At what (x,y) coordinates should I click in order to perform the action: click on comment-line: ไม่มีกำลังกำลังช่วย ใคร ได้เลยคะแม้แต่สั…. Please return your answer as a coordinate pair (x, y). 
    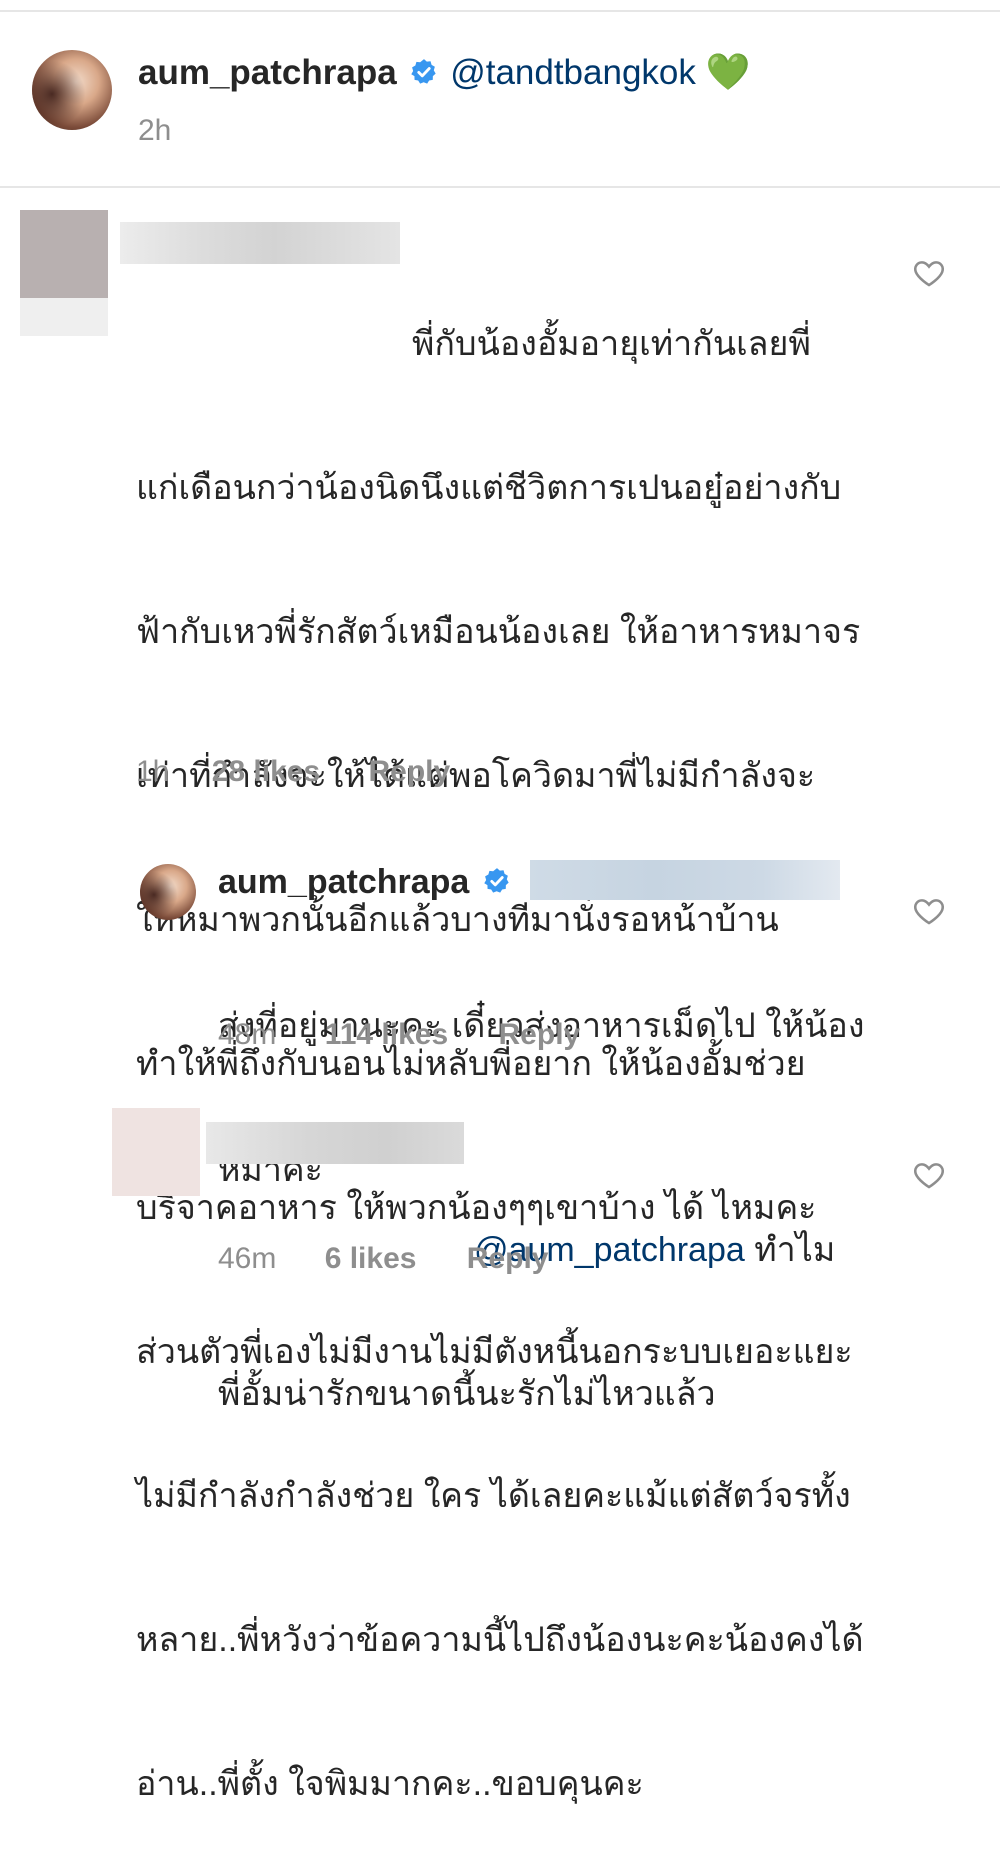
    Looking at the image, I should click on (493, 1496).